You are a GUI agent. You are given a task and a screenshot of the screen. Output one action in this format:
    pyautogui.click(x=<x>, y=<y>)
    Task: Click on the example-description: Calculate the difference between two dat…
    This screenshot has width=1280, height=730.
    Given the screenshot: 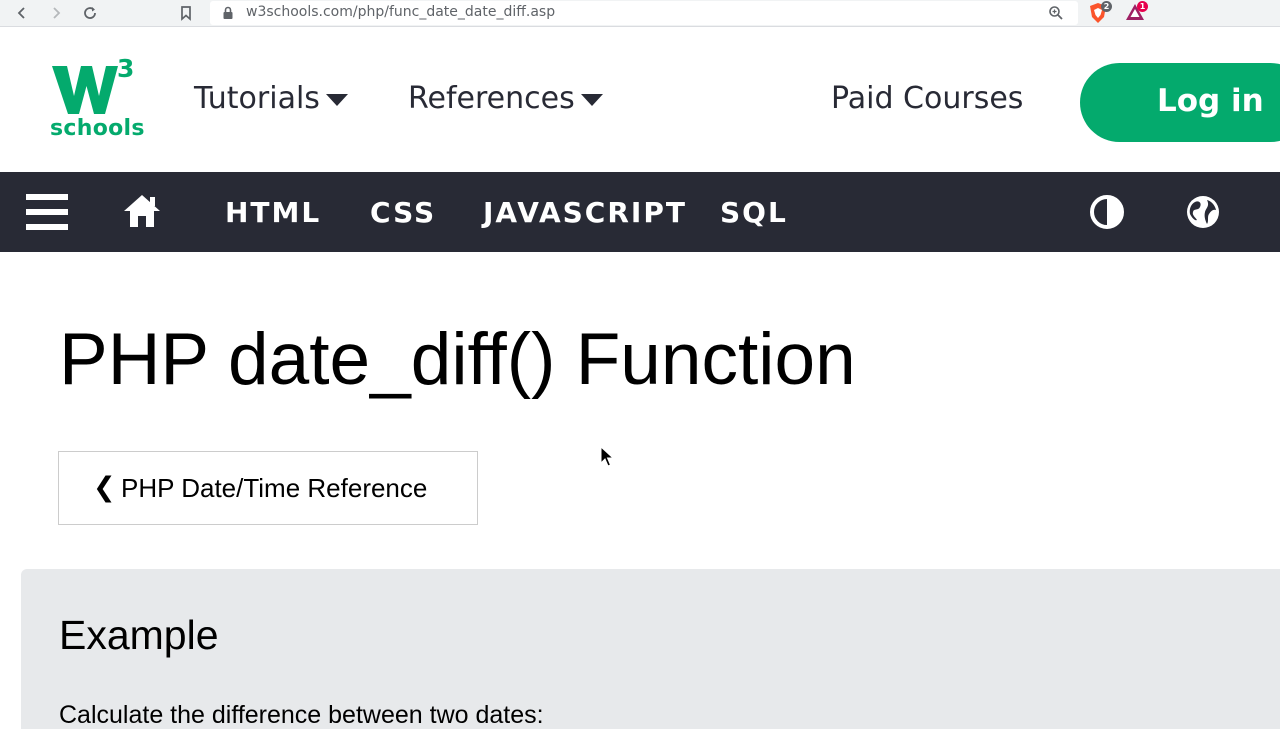 What is the action you would take?
    pyautogui.click(x=301, y=715)
    